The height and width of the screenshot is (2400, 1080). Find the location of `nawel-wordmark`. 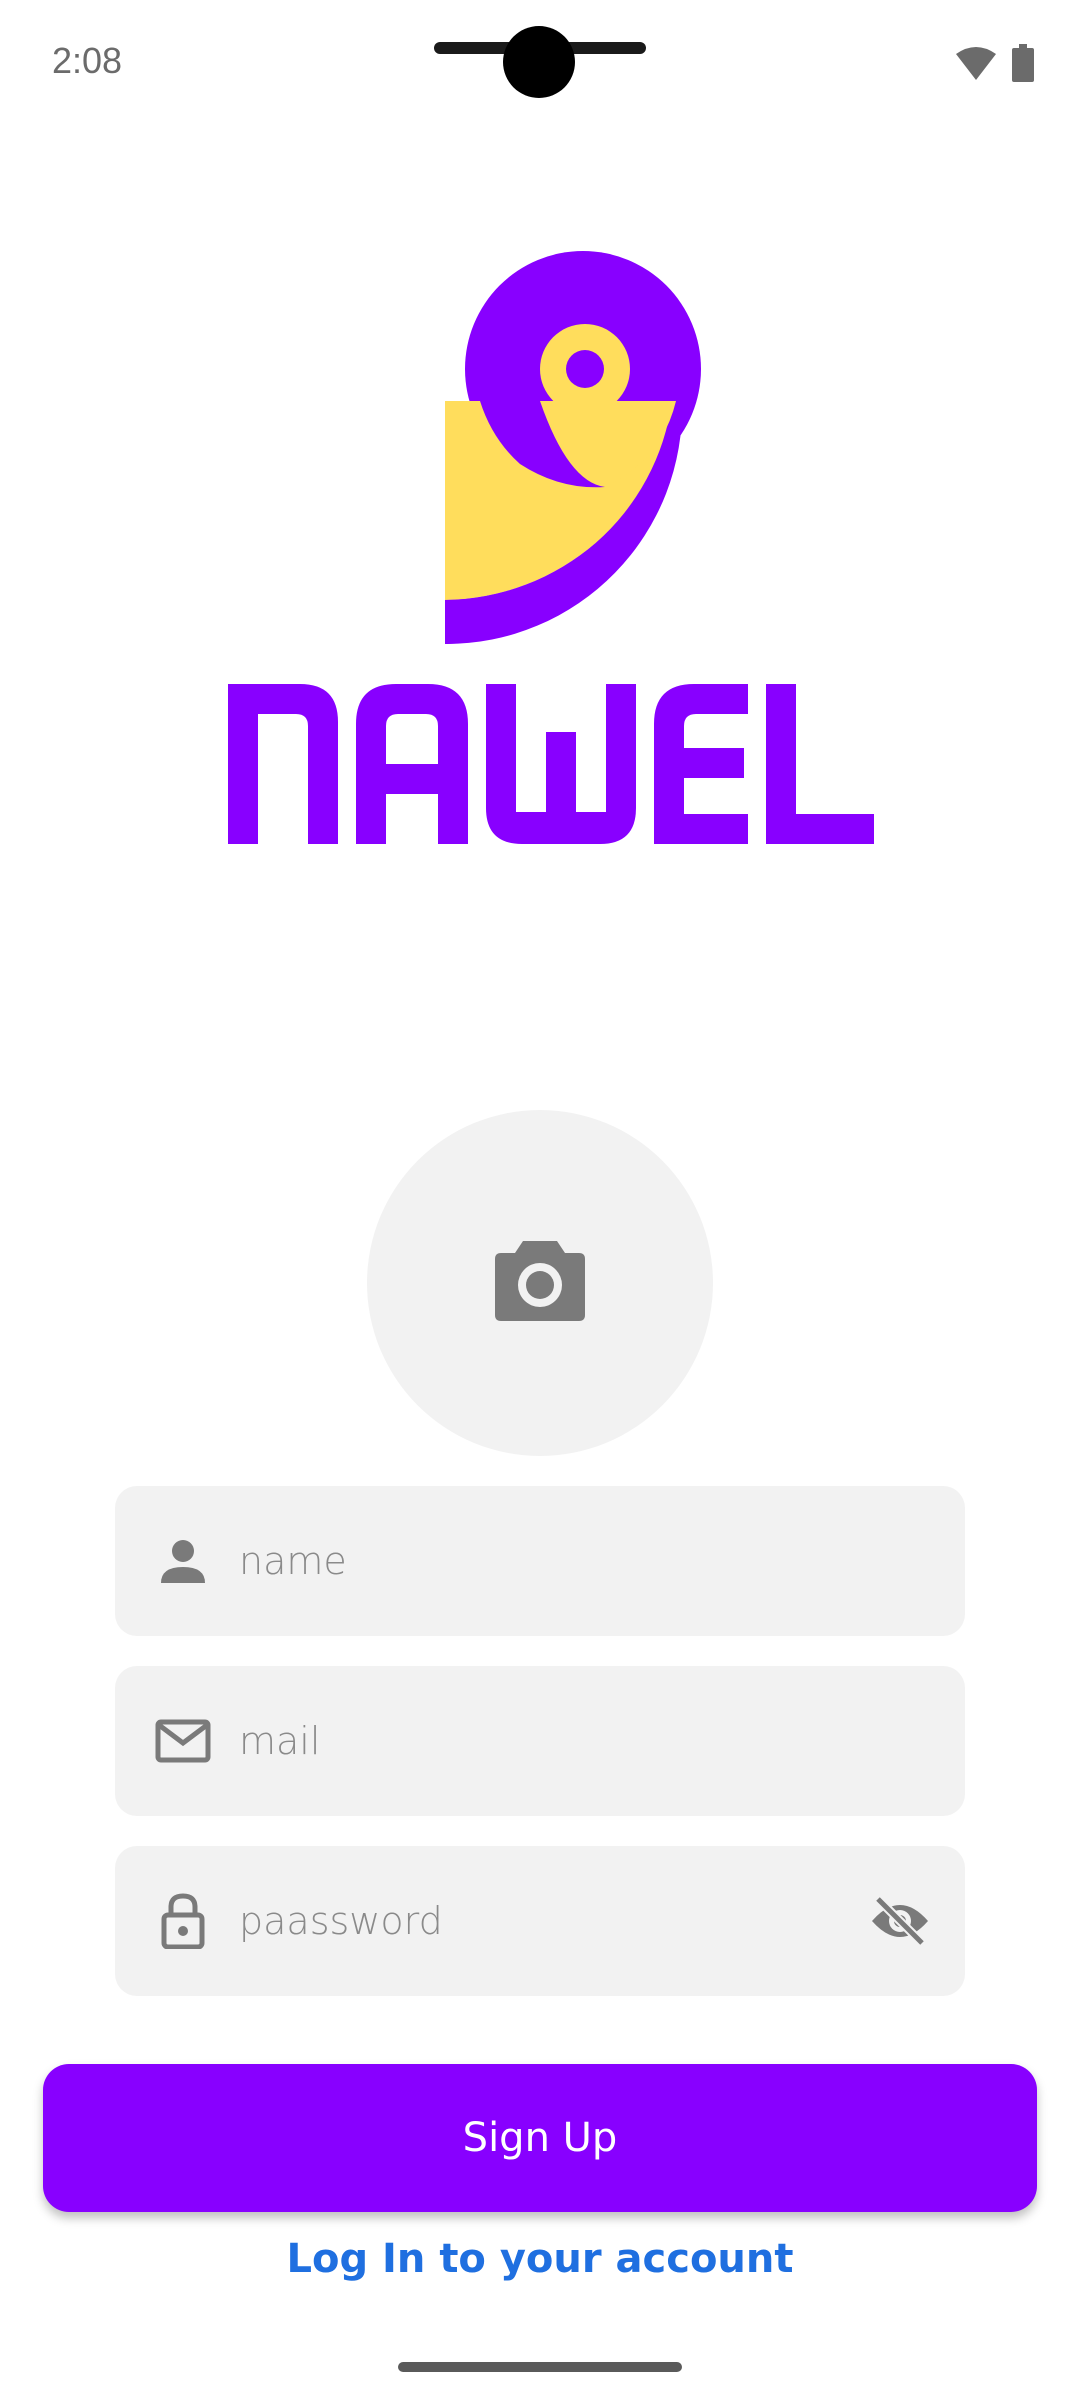

nawel-wordmark is located at coordinates (551, 764).